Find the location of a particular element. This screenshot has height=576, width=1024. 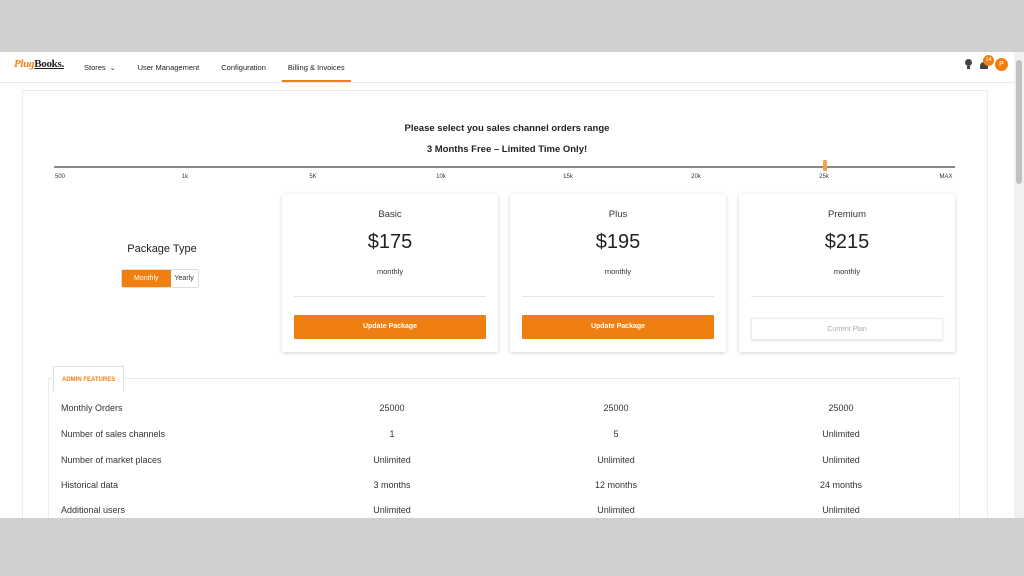

plan-card-basic: Basic $175 monthly Update Package is located at coordinates (390, 273).